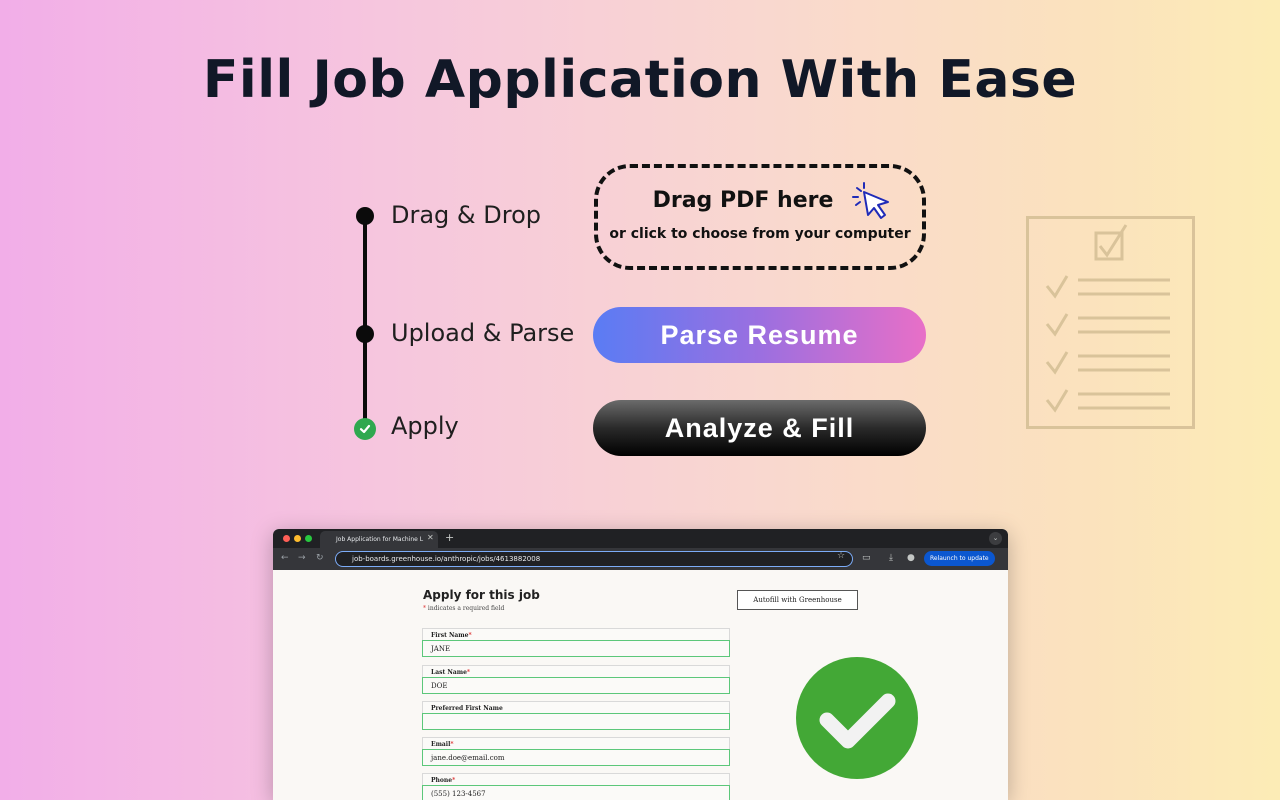 This screenshot has width=1280, height=800. I want to click on bookmark-star-icon: ☆, so click(841, 556).